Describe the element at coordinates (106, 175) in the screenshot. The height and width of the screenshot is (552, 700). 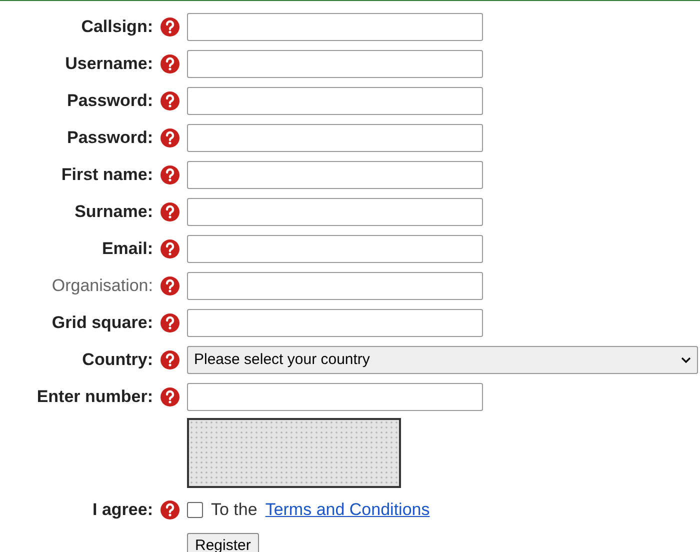
I see `field-label: First name:` at that location.